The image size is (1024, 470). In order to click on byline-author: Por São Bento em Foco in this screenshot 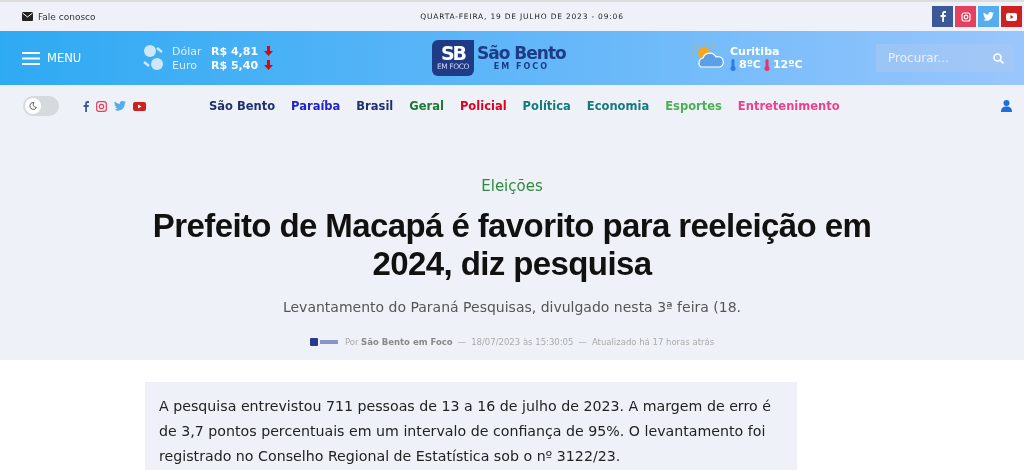, I will do `click(398, 342)`.